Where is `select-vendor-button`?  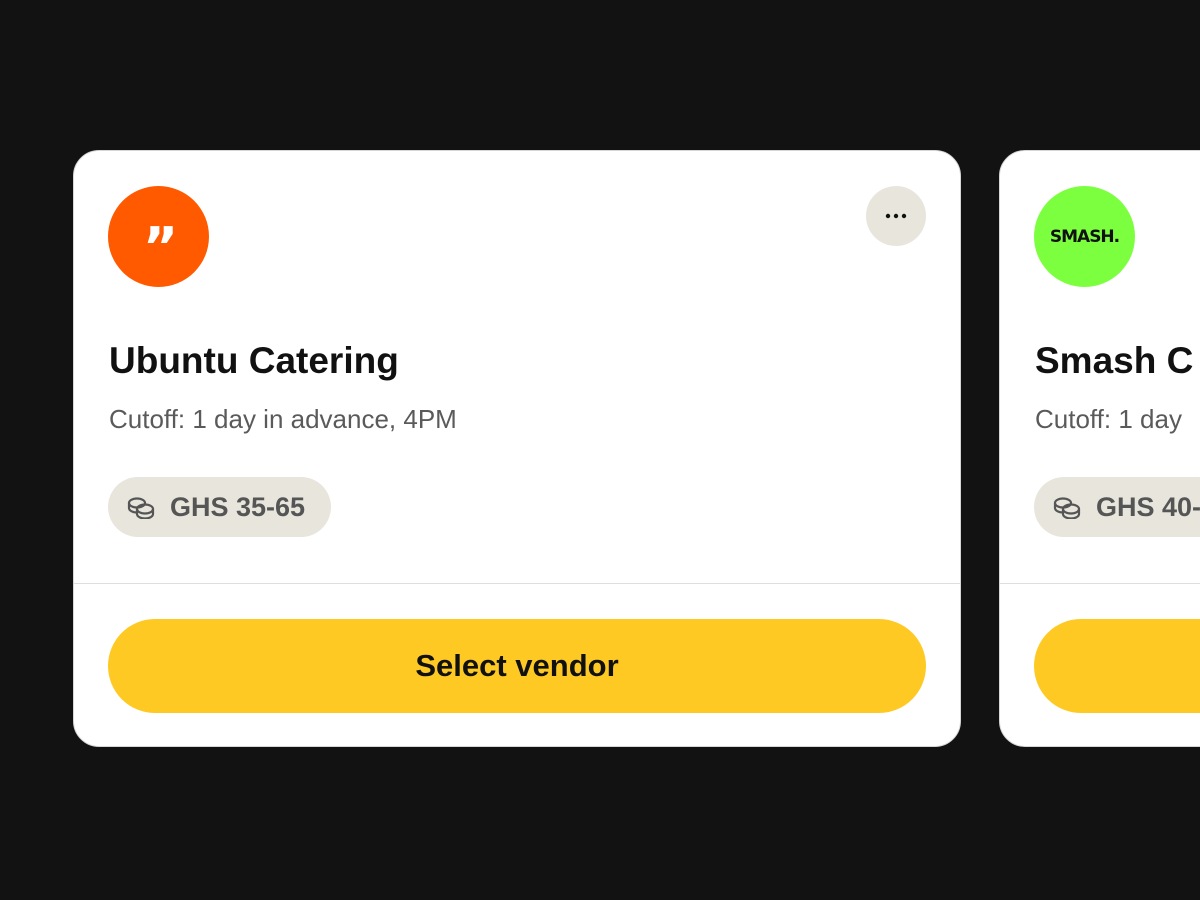 select-vendor-button is located at coordinates (1117, 666).